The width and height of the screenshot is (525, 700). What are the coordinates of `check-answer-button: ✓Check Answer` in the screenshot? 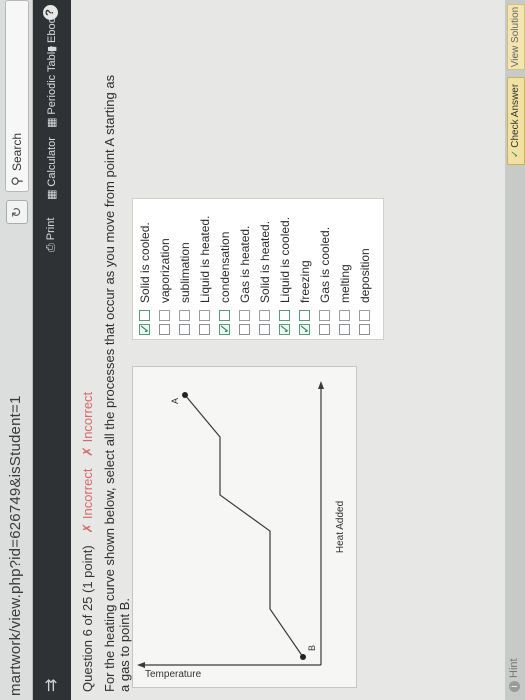 It's located at (516, 121).